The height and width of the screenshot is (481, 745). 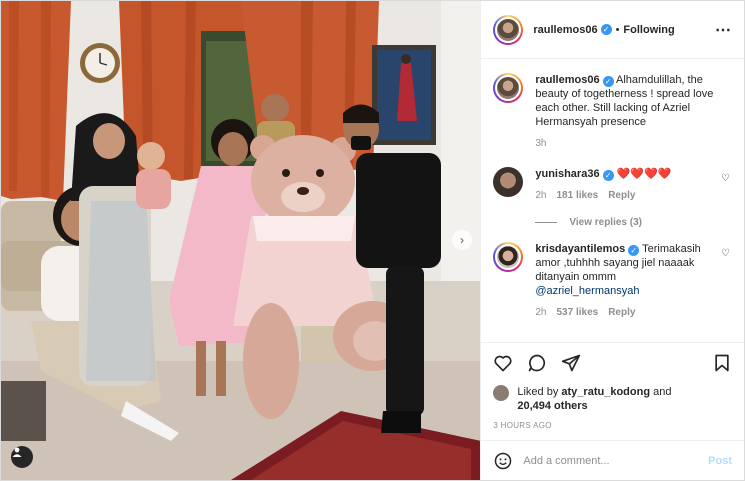 I want to click on following-button: Following, so click(x=648, y=30).